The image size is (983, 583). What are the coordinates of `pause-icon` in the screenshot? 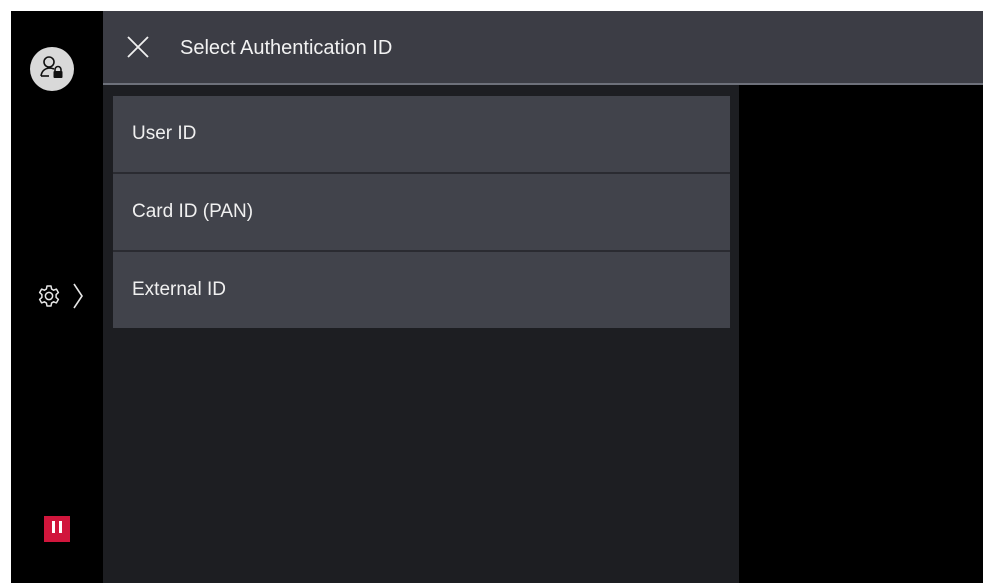 It's located at (57, 529).